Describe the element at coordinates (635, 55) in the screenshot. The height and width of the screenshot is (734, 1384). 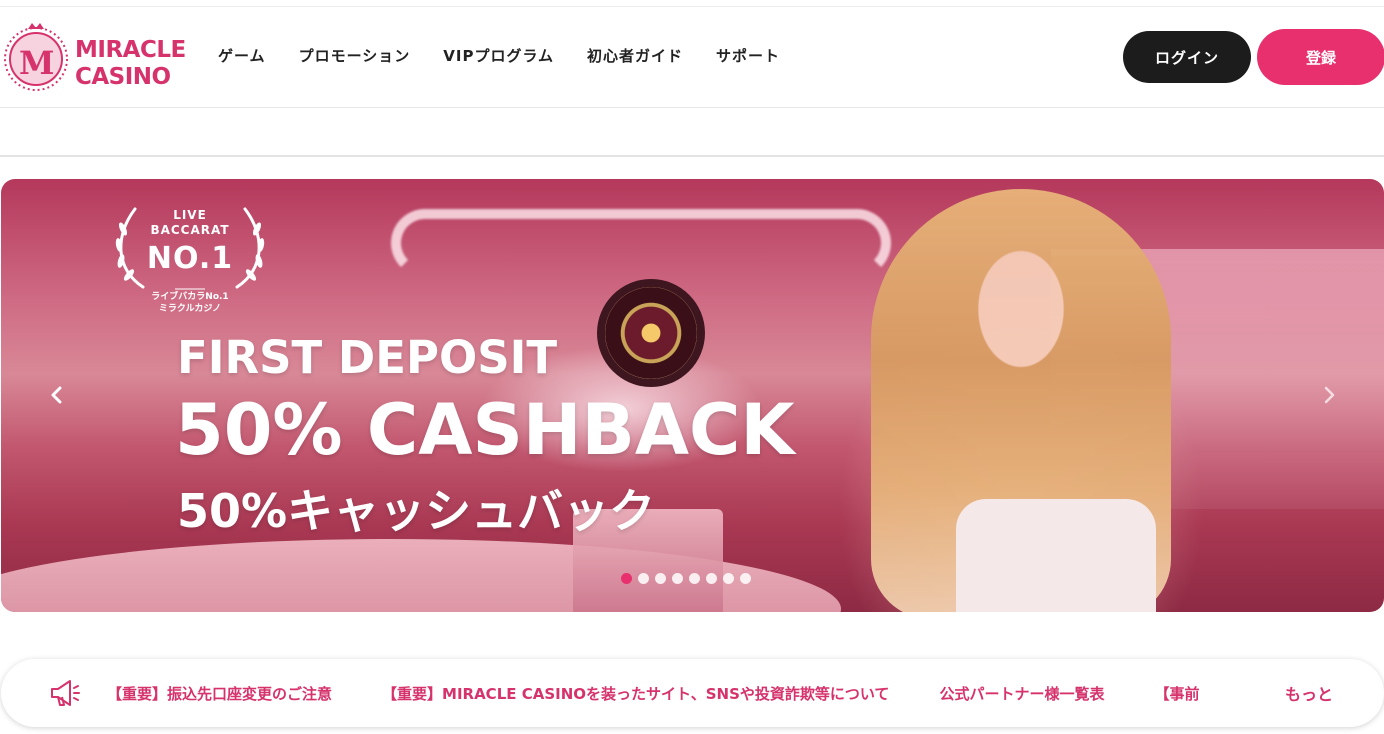
I see `nav-item-beginner-guide: 初心者ガイド` at that location.